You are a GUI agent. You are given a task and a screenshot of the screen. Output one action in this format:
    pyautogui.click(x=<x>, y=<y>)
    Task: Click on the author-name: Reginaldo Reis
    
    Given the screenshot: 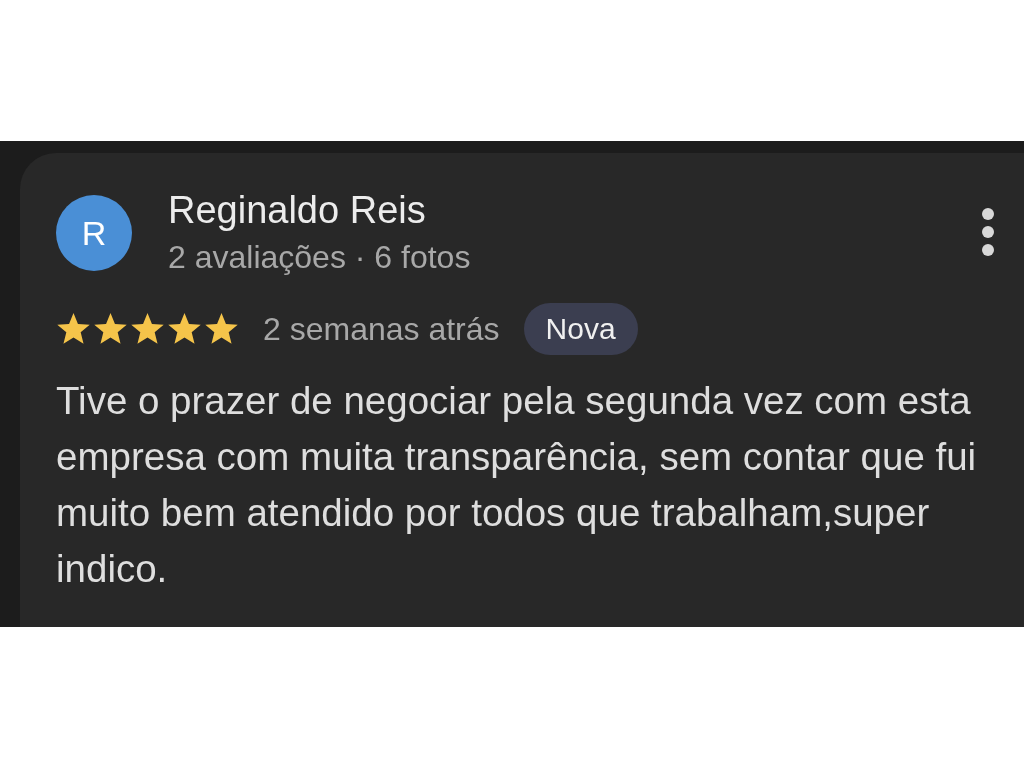 What is the action you would take?
    pyautogui.click(x=297, y=210)
    